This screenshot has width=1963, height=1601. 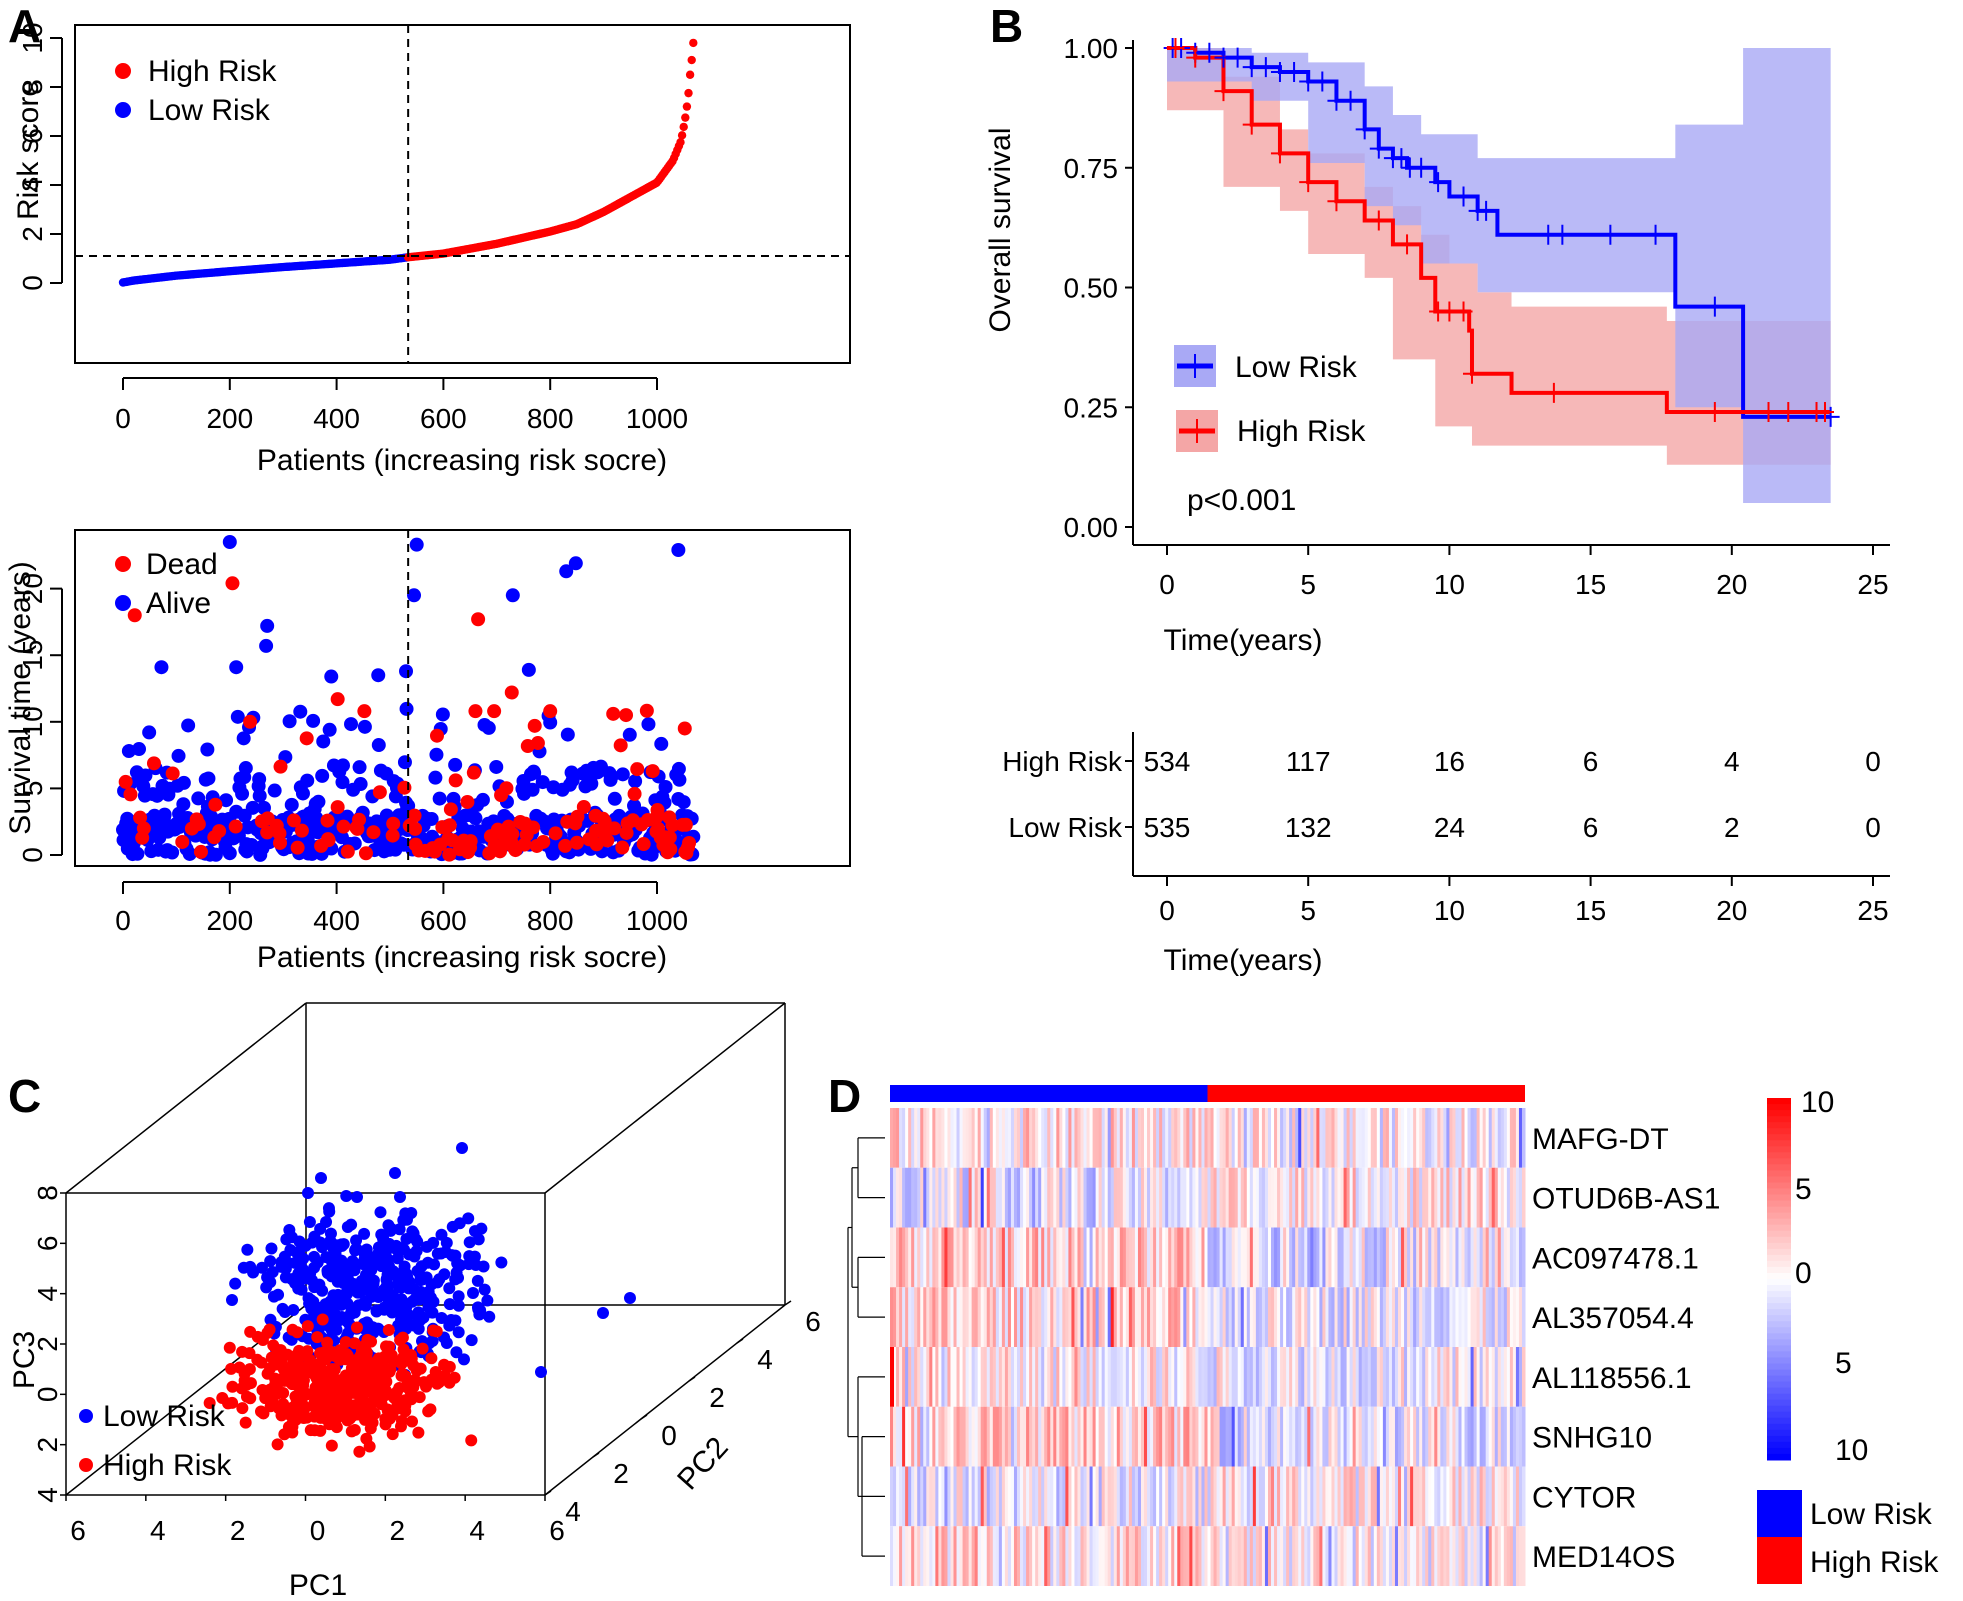 What do you see at coordinates (28, 150) in the screenshot?
I see `risk-score-y-title: Risk score` at bounding box center [28, 150].